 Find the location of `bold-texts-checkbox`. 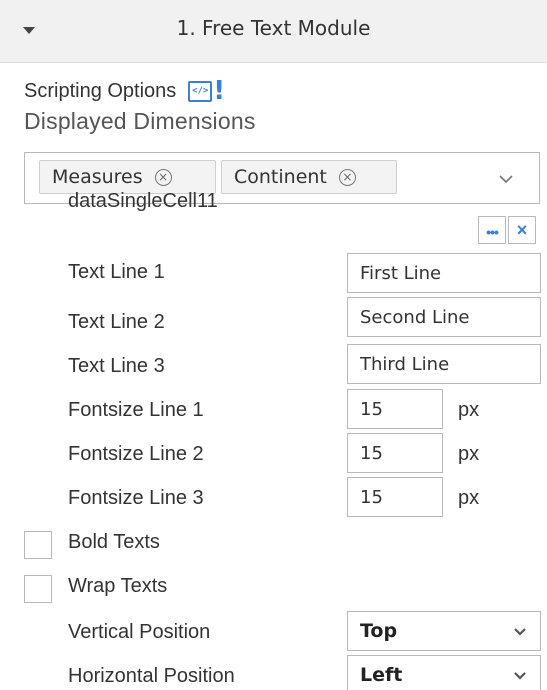

bold-texts-checkbox is located at coordinates (38, 545).